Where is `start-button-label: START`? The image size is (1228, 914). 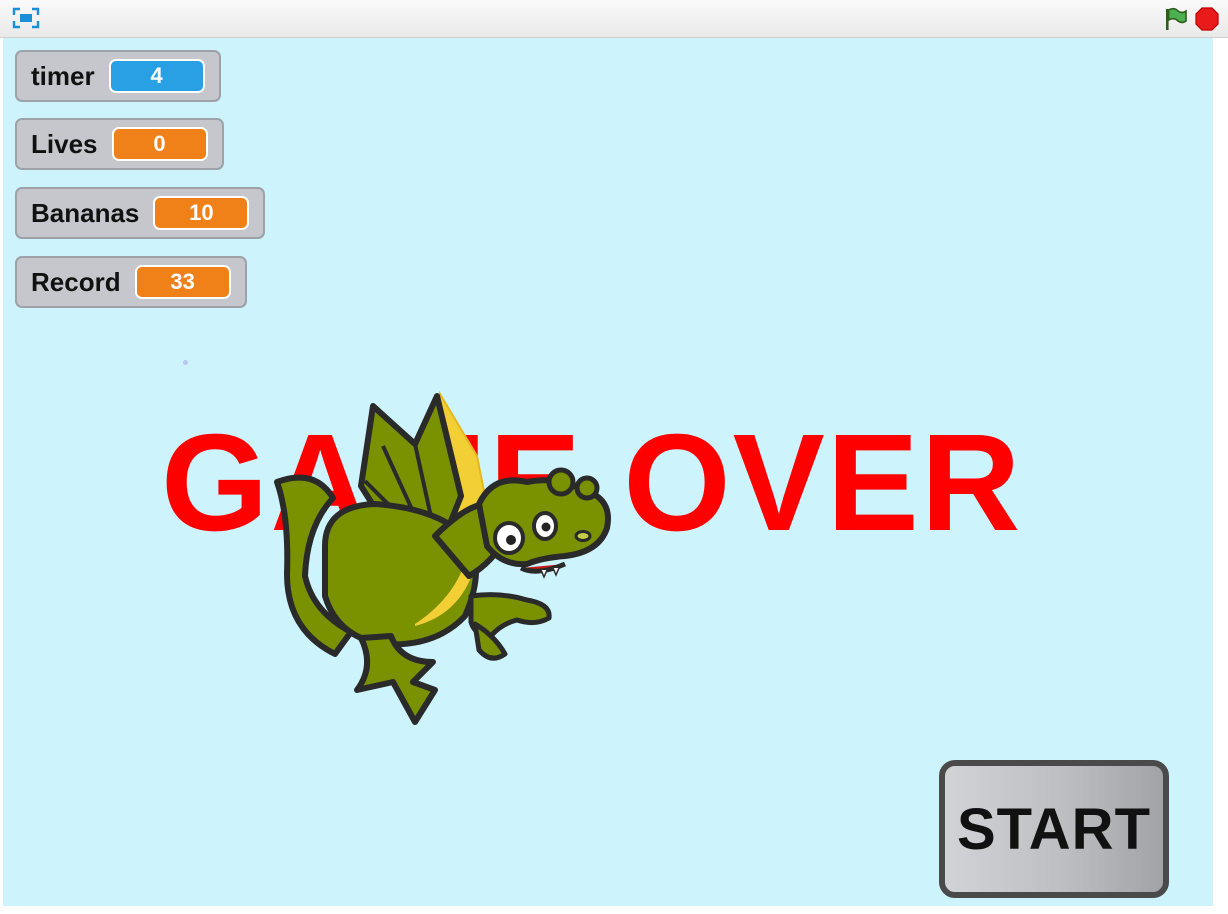 start-button-label: START is located at coordinates (1053, 829).